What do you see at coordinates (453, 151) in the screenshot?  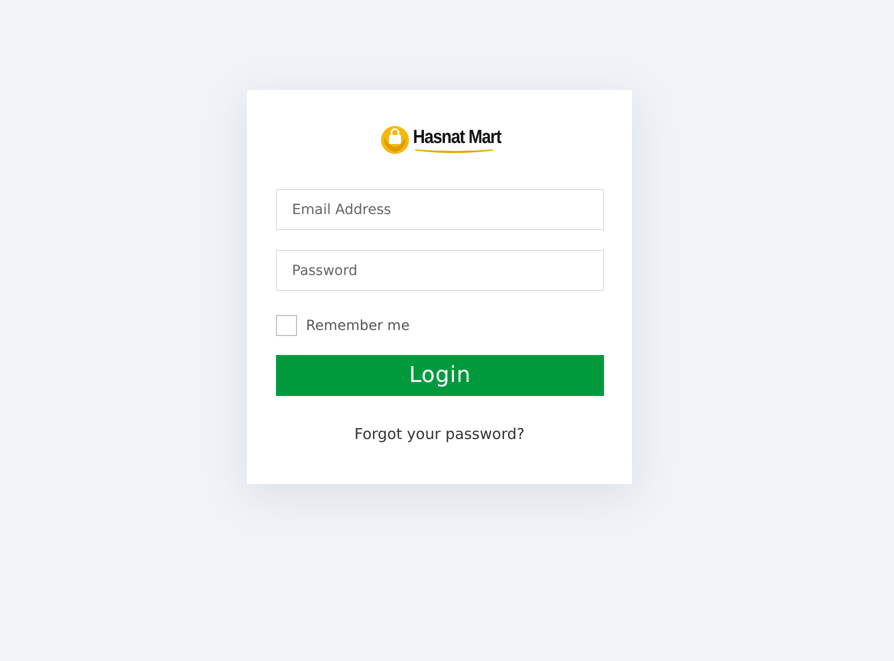 I see `swoosh-icon` at bounding box center [453, 151].